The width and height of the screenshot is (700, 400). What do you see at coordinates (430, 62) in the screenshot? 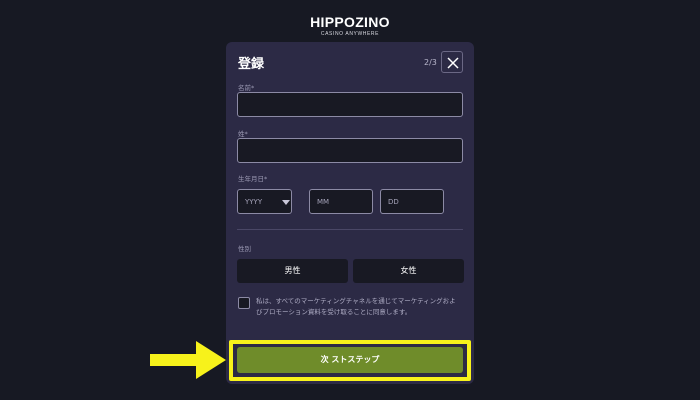
I see `step-indicator: 2/3` at bounding box center [430, 62].